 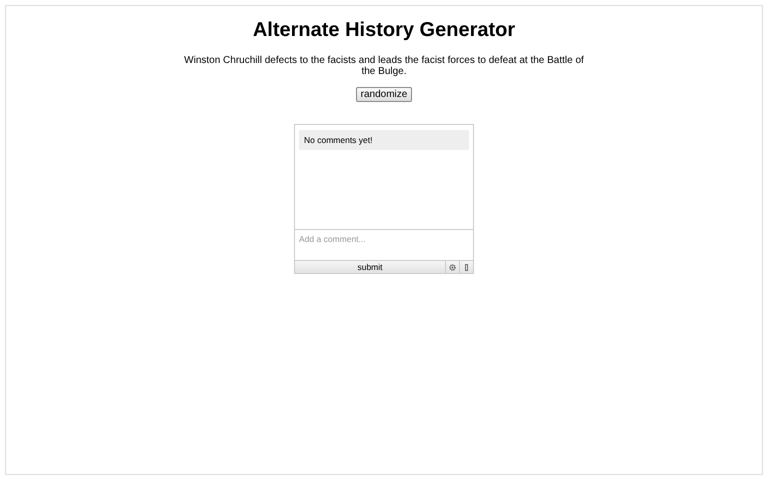 I want to click on page-title: Alternate History Generator, so click(x=384, y=30).